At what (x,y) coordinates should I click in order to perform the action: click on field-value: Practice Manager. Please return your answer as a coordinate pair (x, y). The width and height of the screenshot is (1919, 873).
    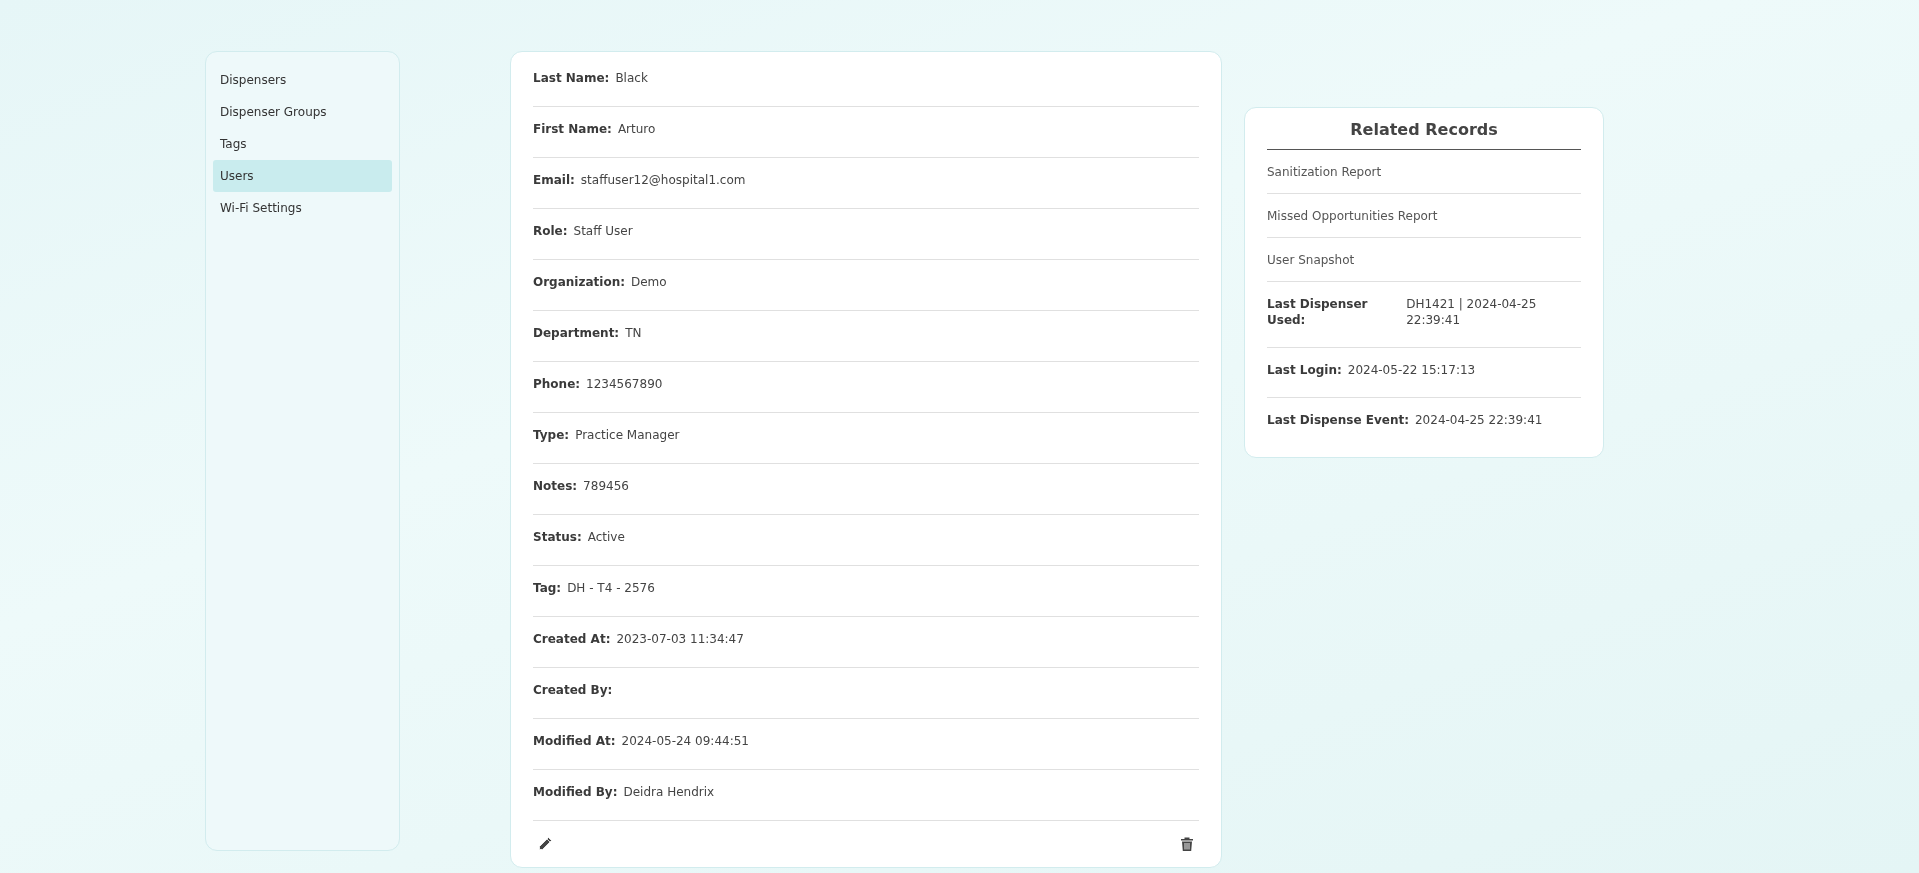
    Looking at the image, I should click on (627, 435).